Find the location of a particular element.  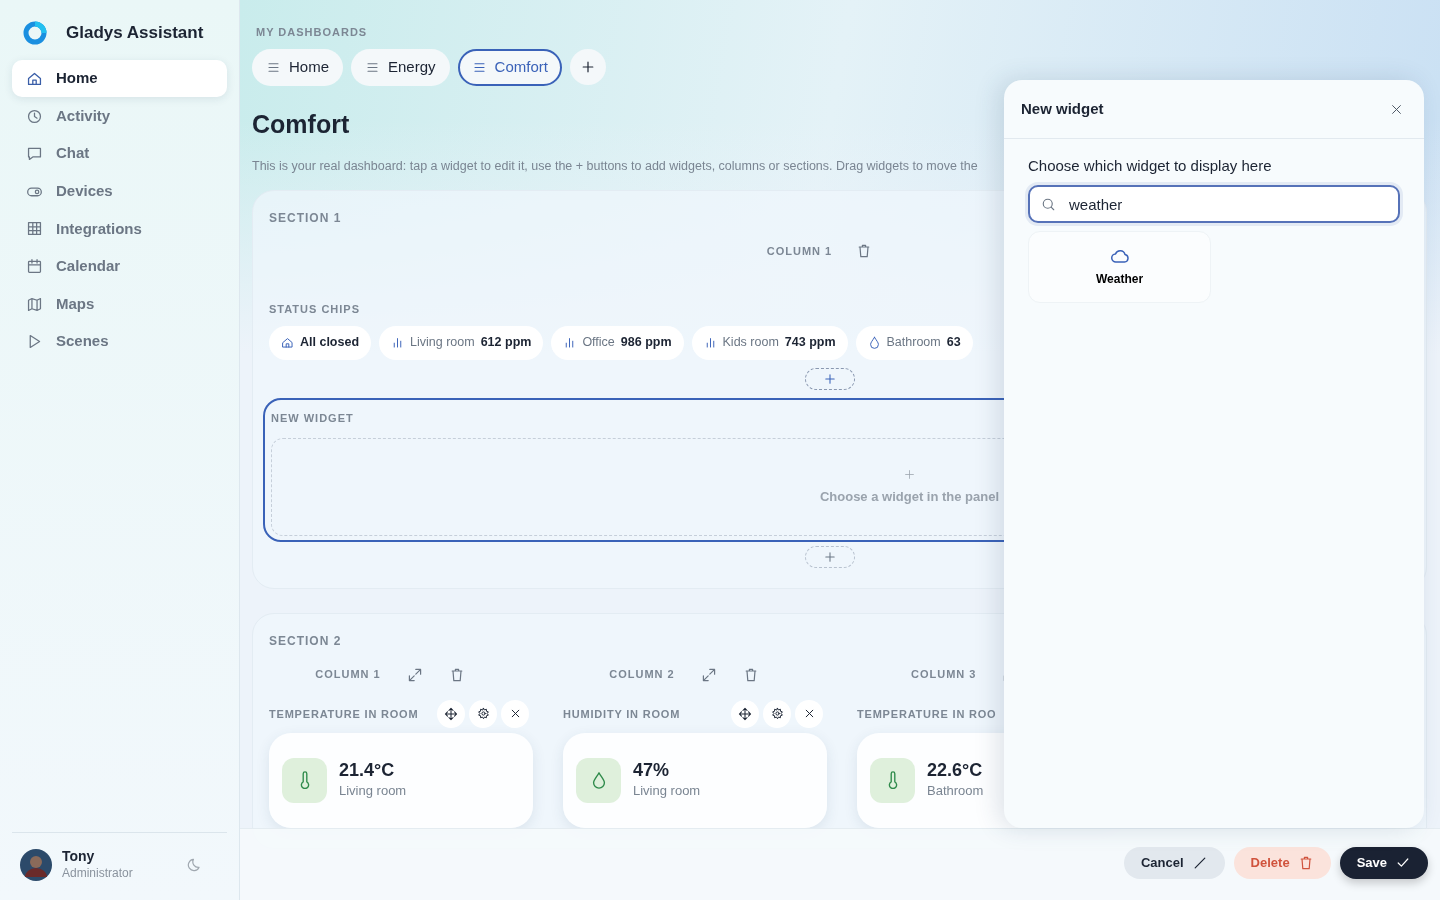

chip-label: All closed is located at coordinates (330, 343).